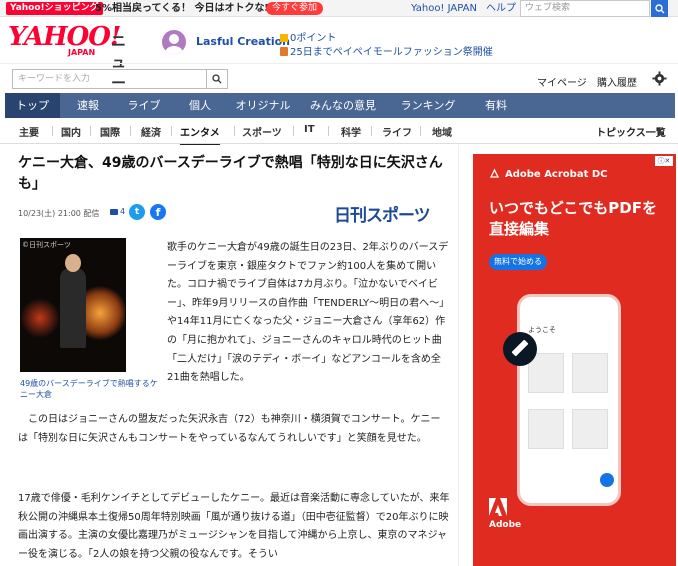  What do you see at coordinates (542, 330) in the screenshot?
I see `phone-welcome-text: ようこそ` at bounding box center [542, 330].